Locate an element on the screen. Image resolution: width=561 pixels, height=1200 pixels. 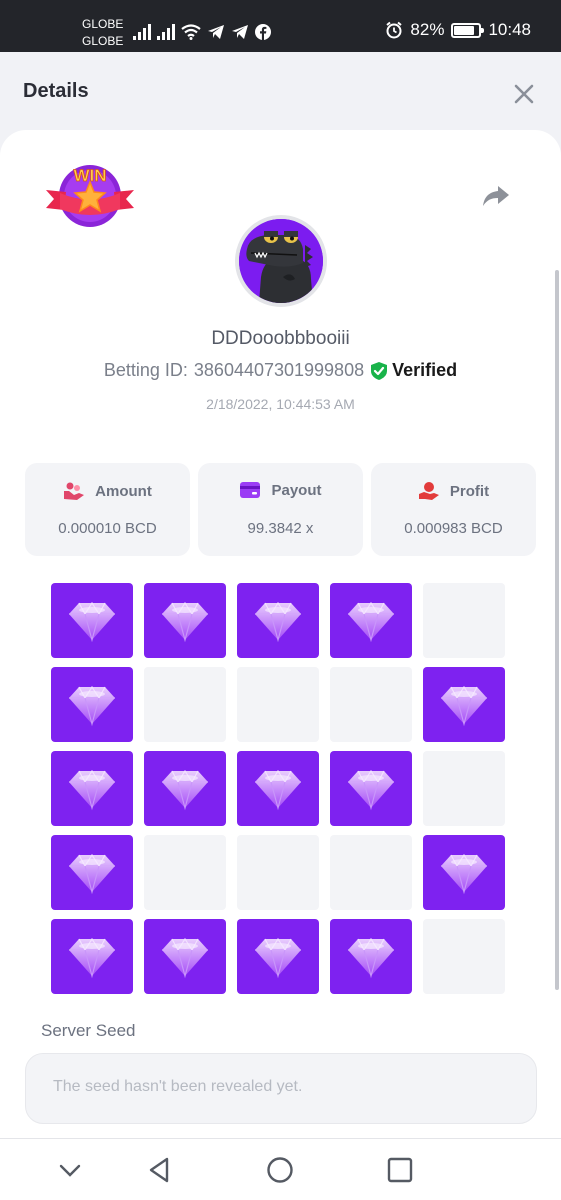
share-icon is located at coordinates (496, 196).